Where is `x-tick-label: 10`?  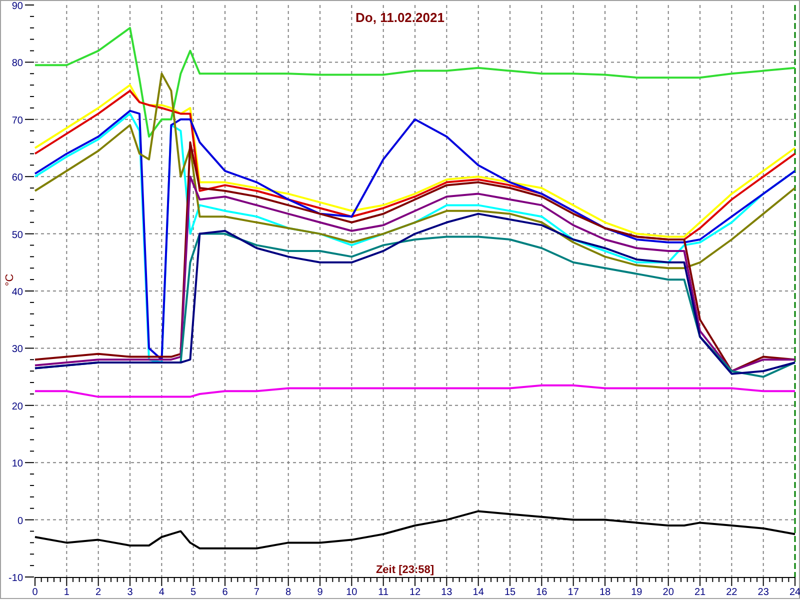
x-tick-label: 10 is located at coordinates (352, 592).